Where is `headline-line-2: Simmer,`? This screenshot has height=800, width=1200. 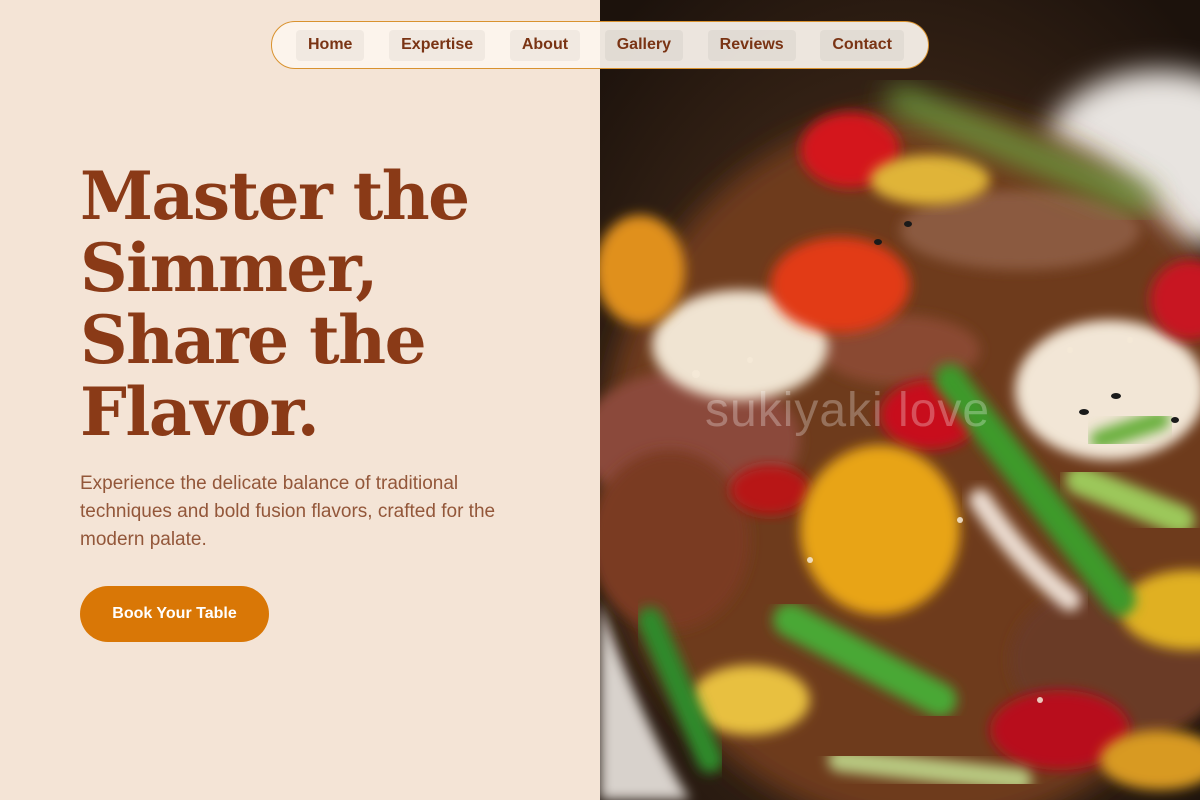
headline-line-2: Simmer, is located at coordinates (229, 268).